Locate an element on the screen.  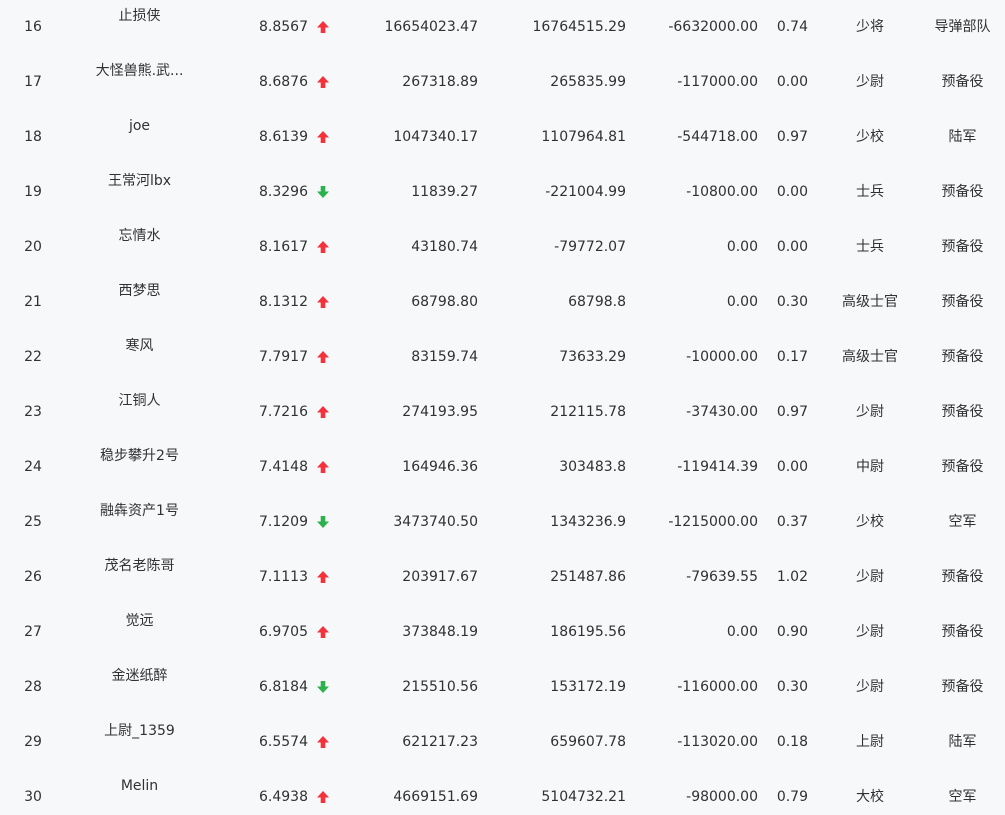
rank-cell: 19 is located at coordinates (33, 192).